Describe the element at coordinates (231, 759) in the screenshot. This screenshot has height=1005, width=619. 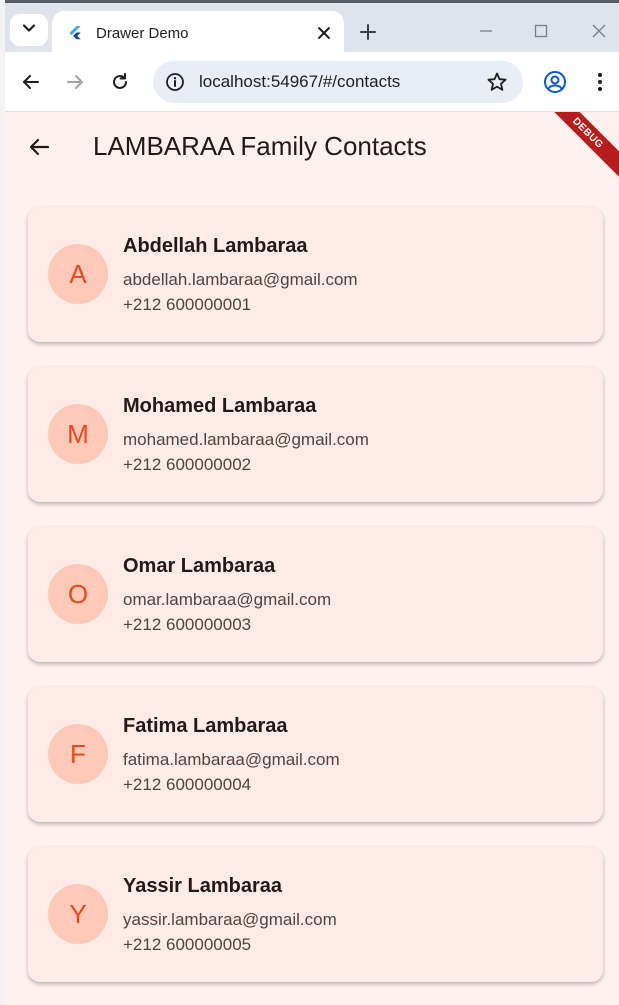
I see `contact-email: fatima.lambaraa@gmail.com` at that location.